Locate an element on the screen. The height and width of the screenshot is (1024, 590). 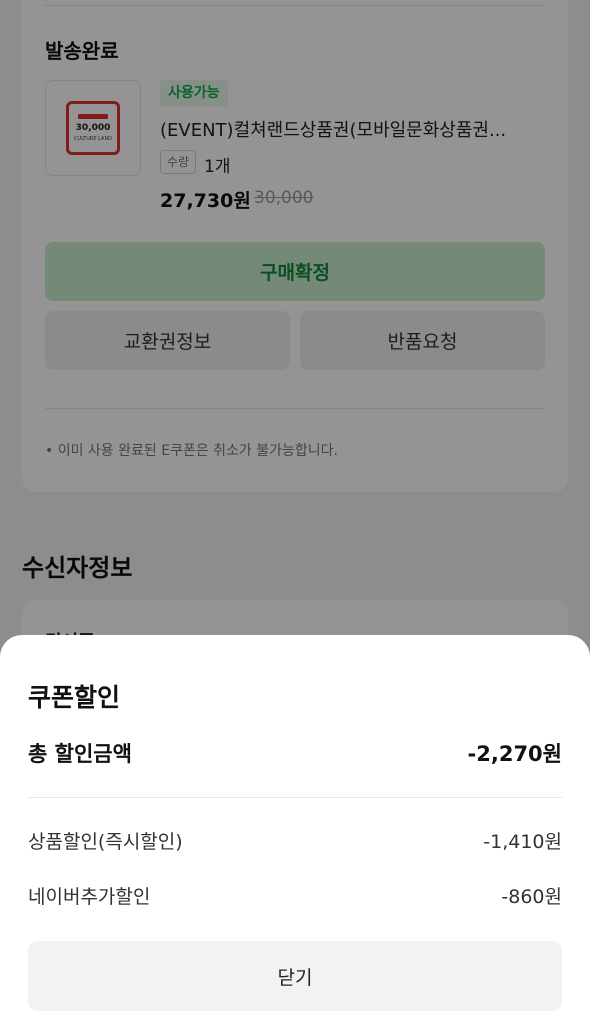
total-discount-row: 총 할인금액 -2,270원 is located at coordinates (295, 753).